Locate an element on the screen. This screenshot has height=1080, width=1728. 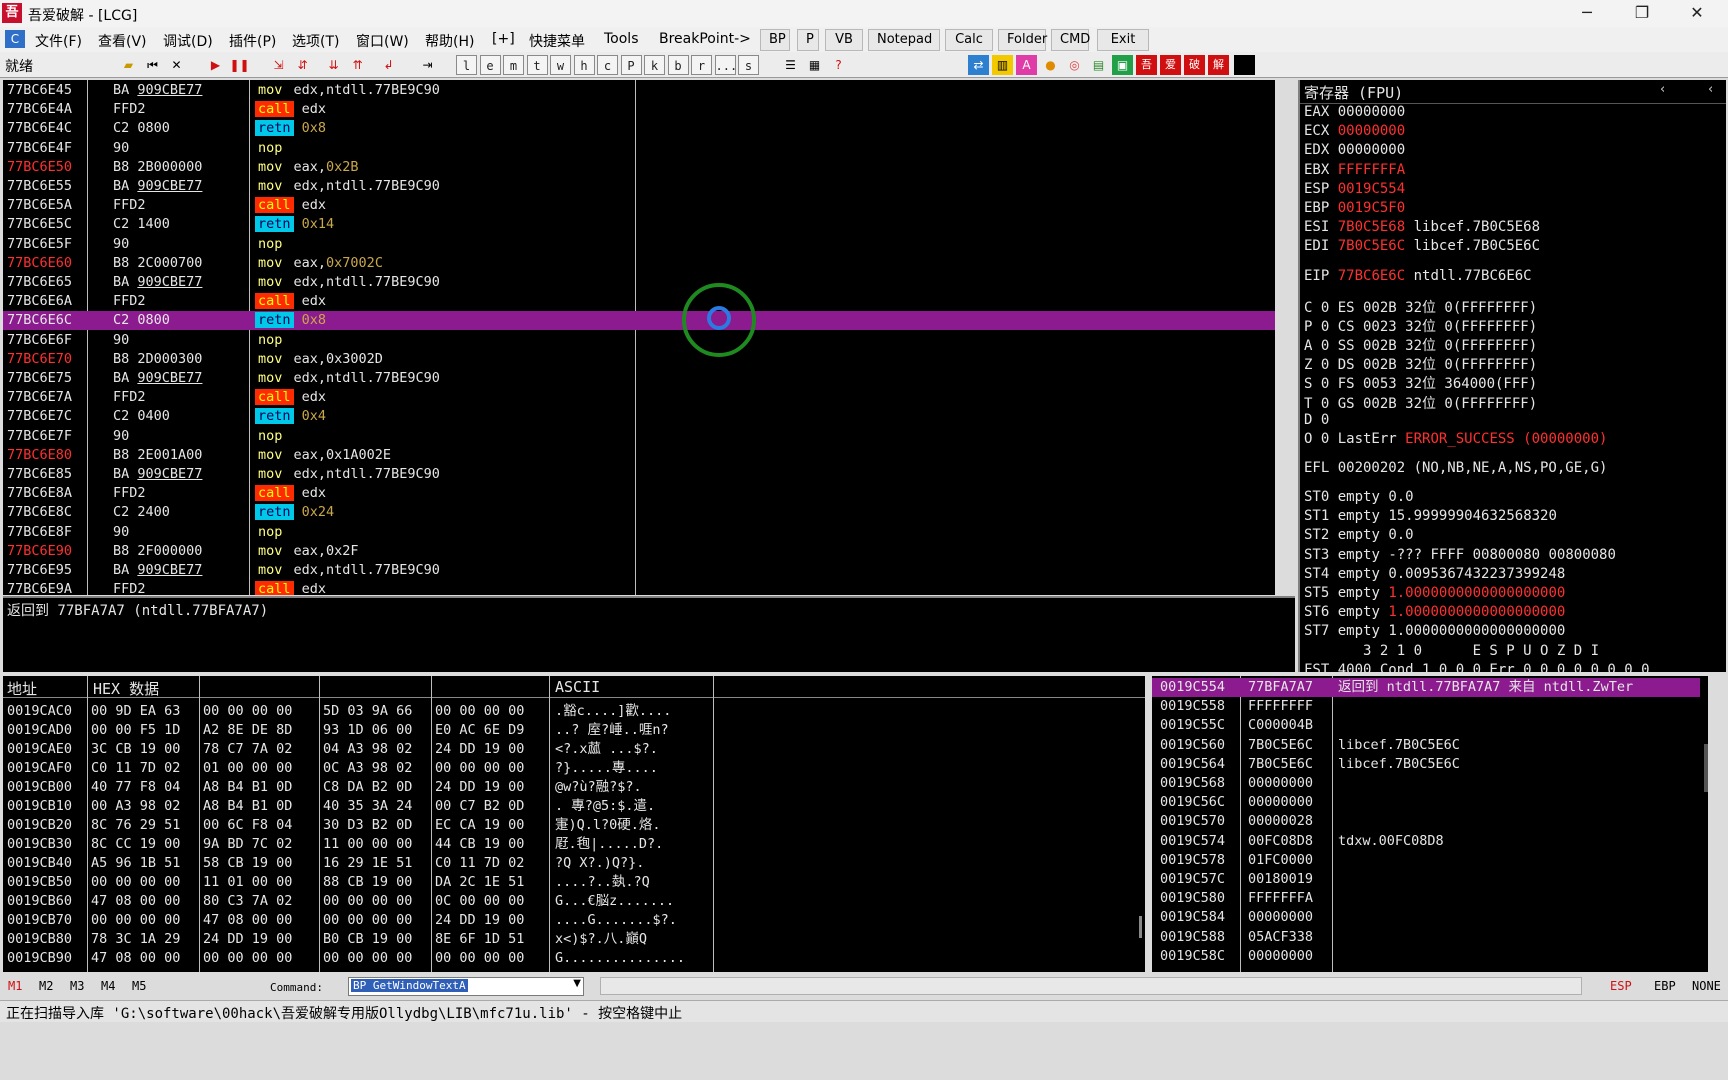
stack-row: 0019C578 01FC0000 is located at coordinates (1426, 860).